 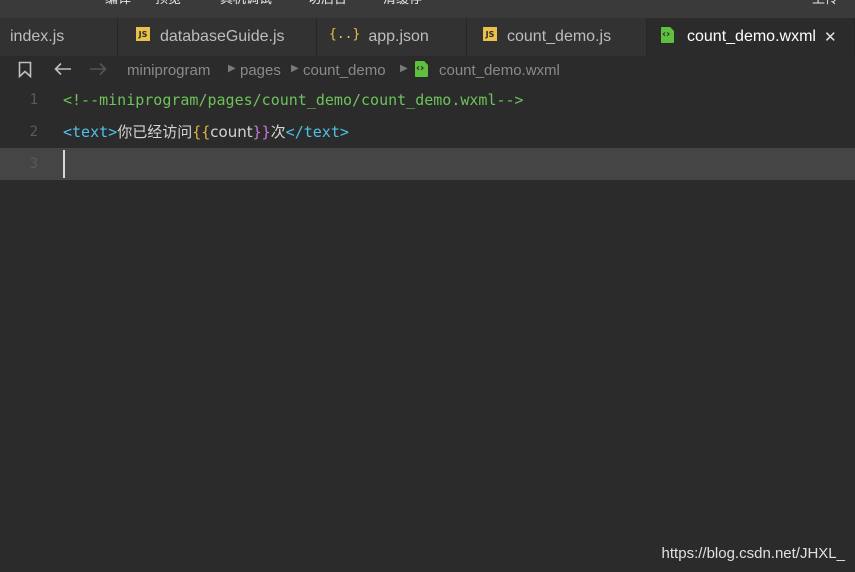 I want to click on arrow-right-icon, so click(x=98, y=69).